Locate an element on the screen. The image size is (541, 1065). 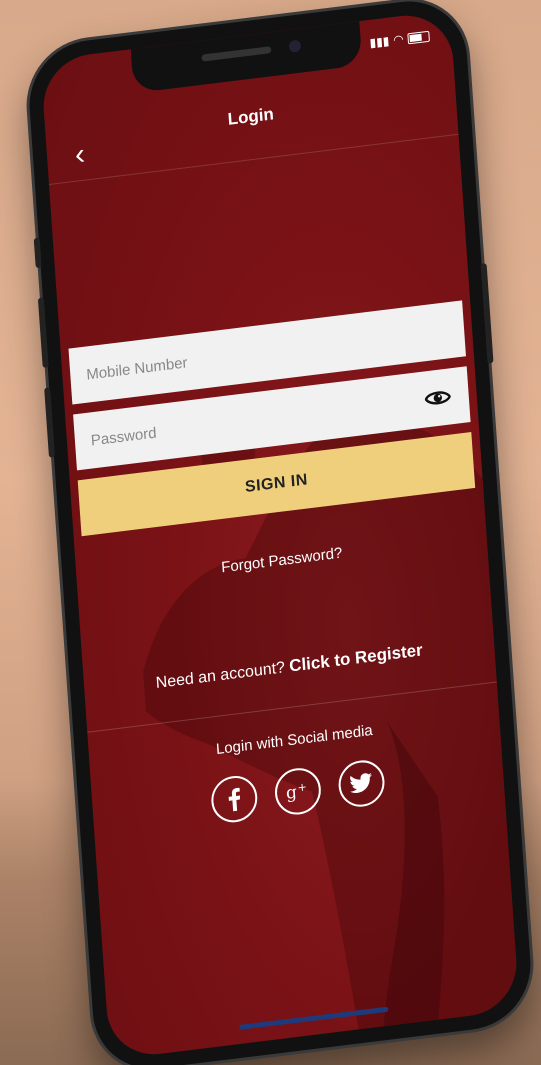
facebook-button is located at coordinates (234, 799).